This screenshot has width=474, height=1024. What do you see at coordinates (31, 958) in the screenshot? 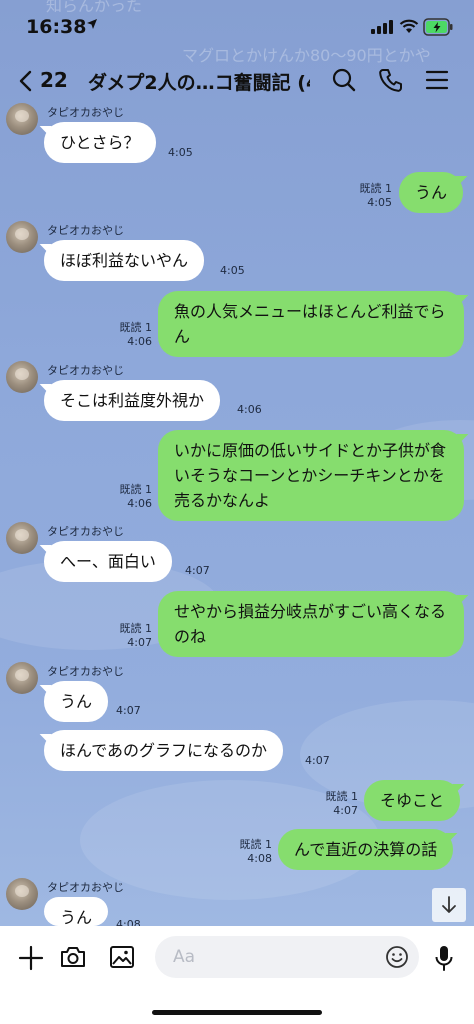
I see `plus-icon` at bounding box center [31, 958].